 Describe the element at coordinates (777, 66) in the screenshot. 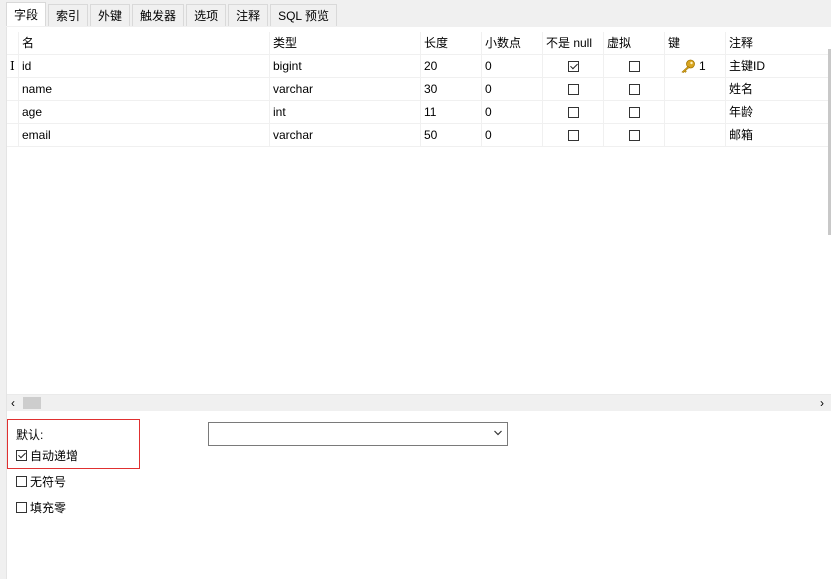

I see `field-comment-cell: 主键ID` at that location.